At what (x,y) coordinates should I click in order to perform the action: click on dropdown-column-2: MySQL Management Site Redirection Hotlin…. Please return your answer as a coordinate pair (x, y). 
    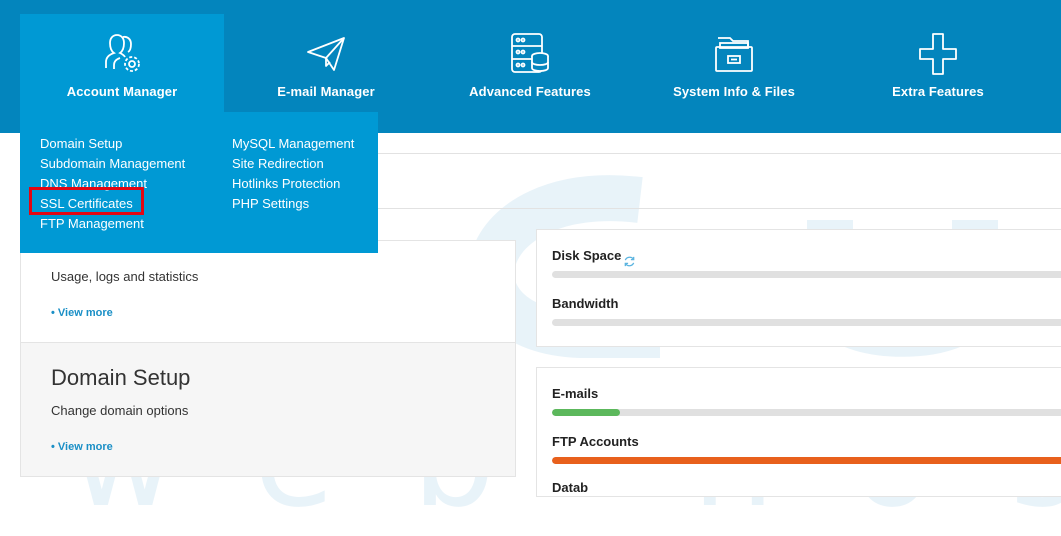
    Looking at the image, I should click on (293, 174).